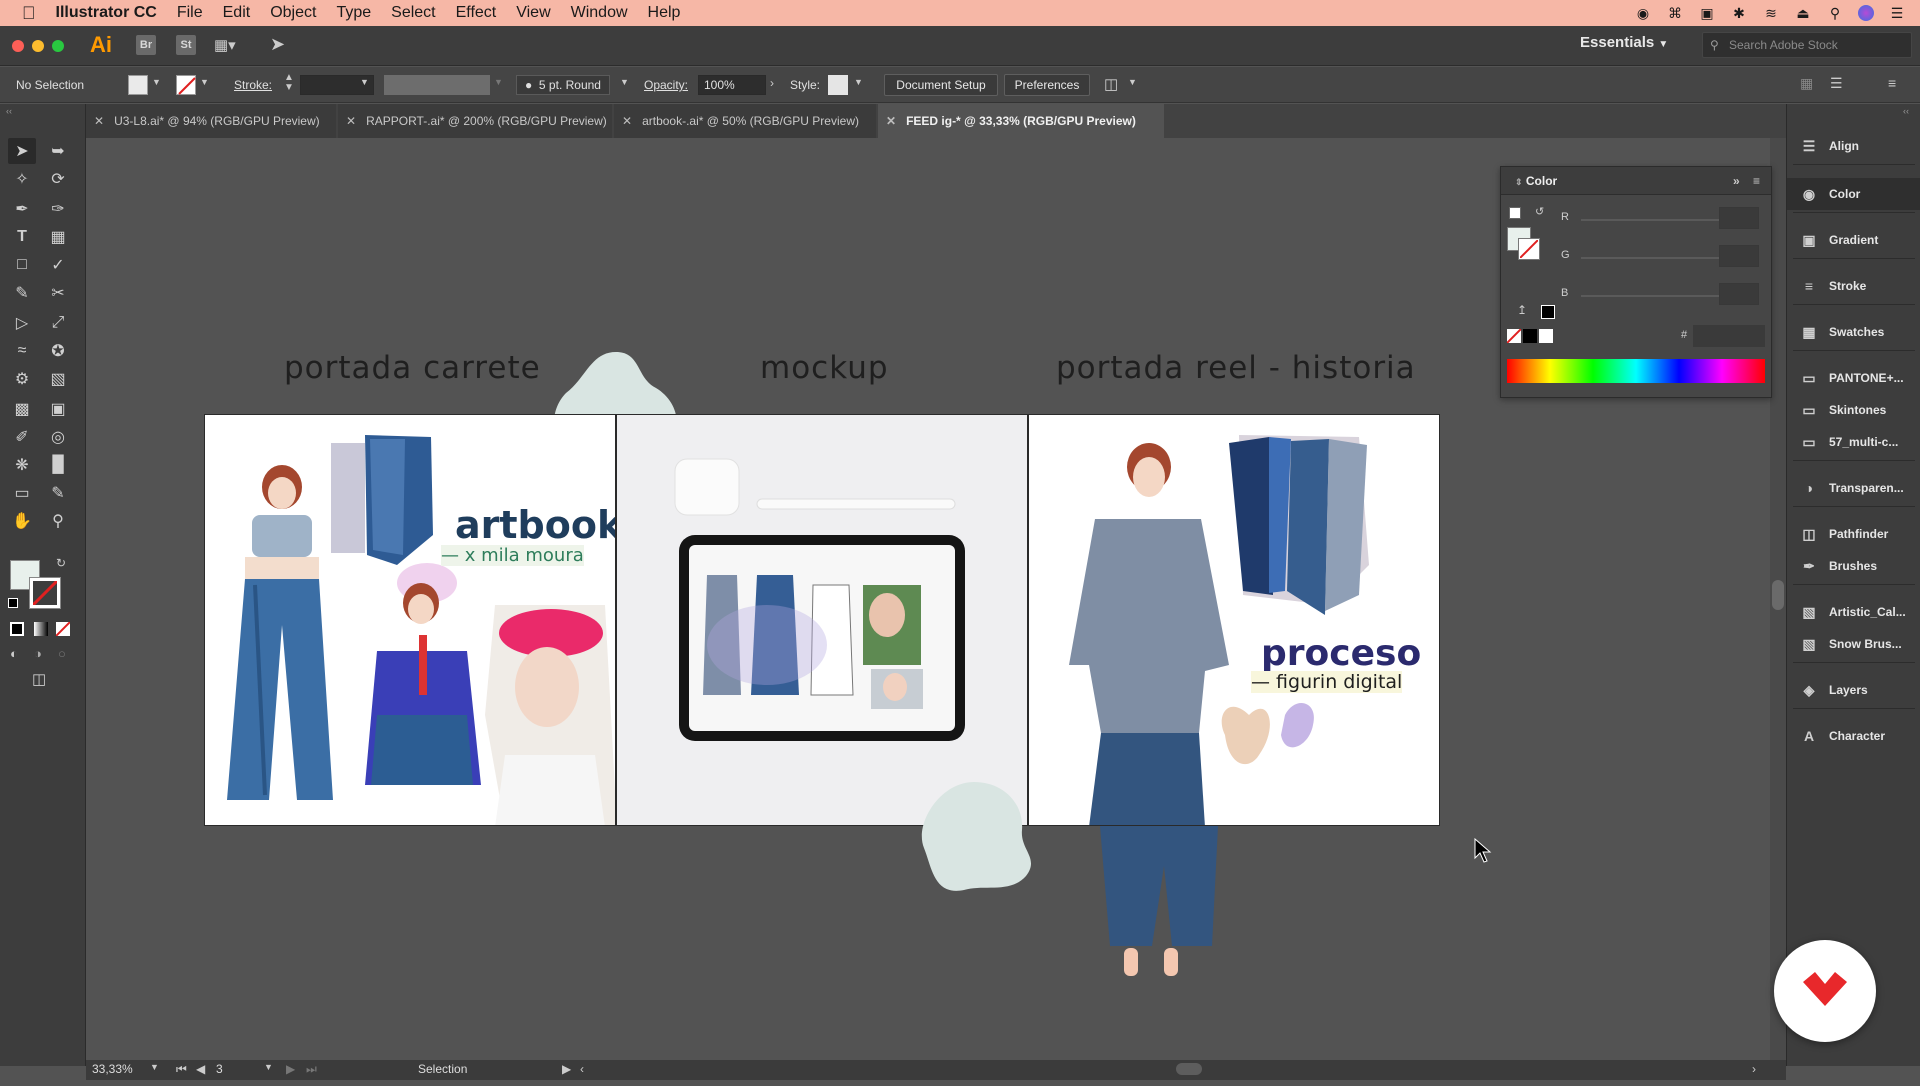 This screenshot has height=1086, width=1920. What do you see at coordinates (582, 1069) in the screenshot?
I see `scroll-left-icon: ‹` at bounding box center [582, 1069].